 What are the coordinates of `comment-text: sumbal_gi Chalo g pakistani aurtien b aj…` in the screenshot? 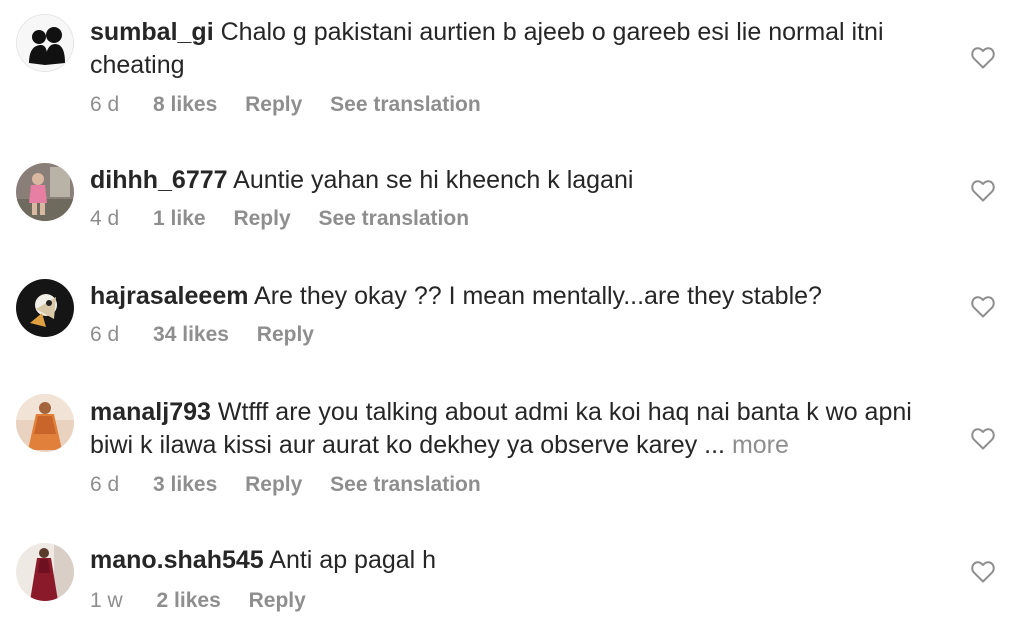 It's located at (520, 49).